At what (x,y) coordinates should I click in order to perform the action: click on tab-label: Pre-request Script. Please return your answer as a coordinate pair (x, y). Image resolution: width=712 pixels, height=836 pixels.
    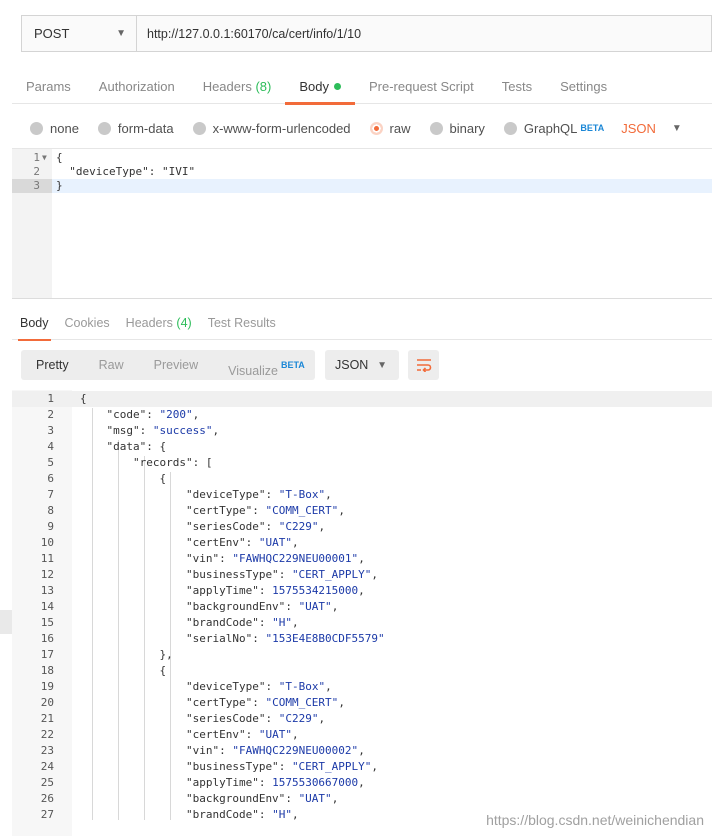
    Looking at the image, I should click on (421, 86).